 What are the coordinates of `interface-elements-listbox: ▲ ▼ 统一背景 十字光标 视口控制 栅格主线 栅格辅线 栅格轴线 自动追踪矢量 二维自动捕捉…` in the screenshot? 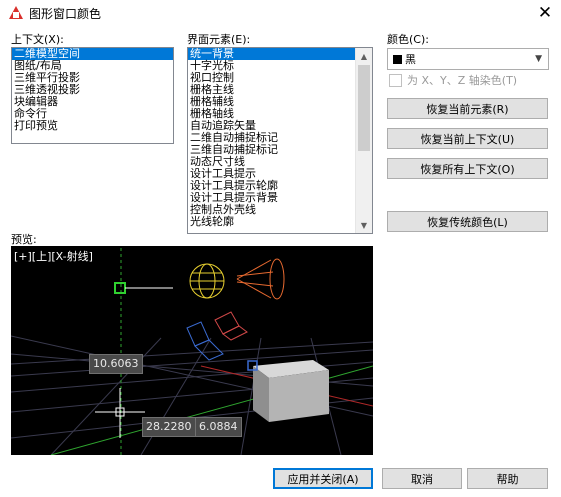 It's located at (280, 140).